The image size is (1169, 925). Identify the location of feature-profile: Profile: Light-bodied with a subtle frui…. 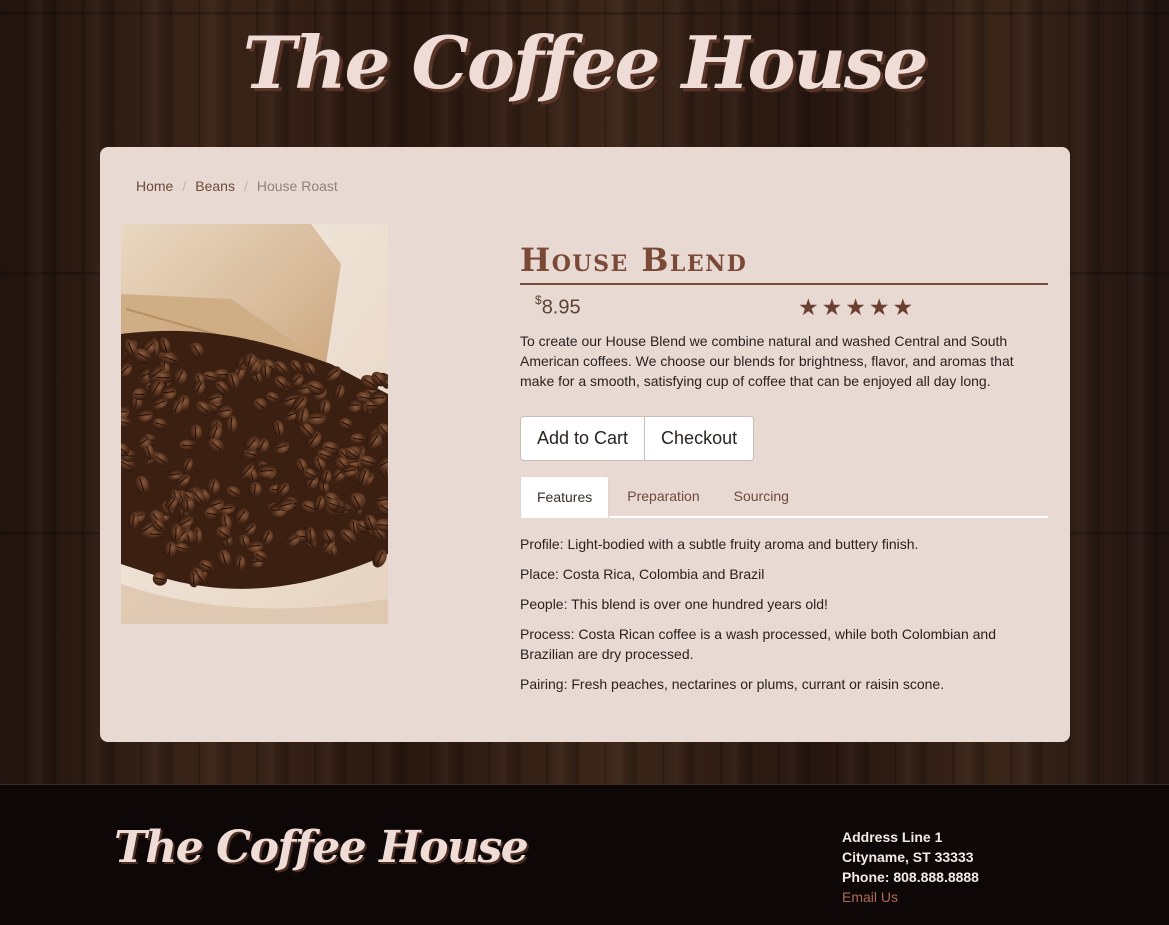
(719, 544).